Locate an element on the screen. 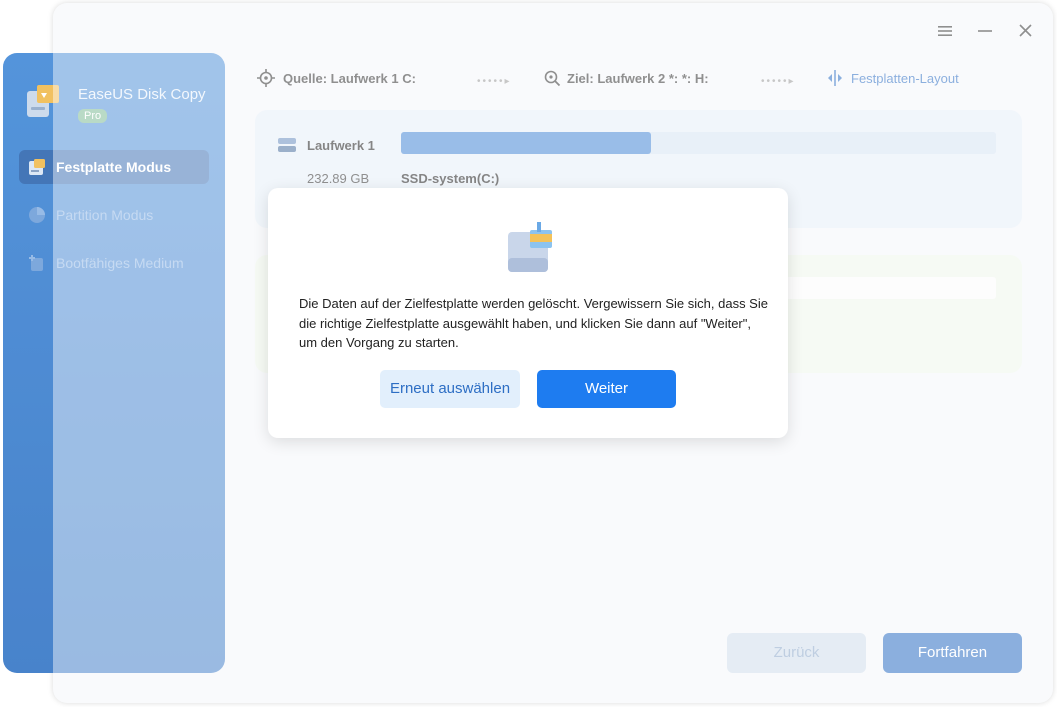  next-button: Weiter is located at coordinates (606, 389).